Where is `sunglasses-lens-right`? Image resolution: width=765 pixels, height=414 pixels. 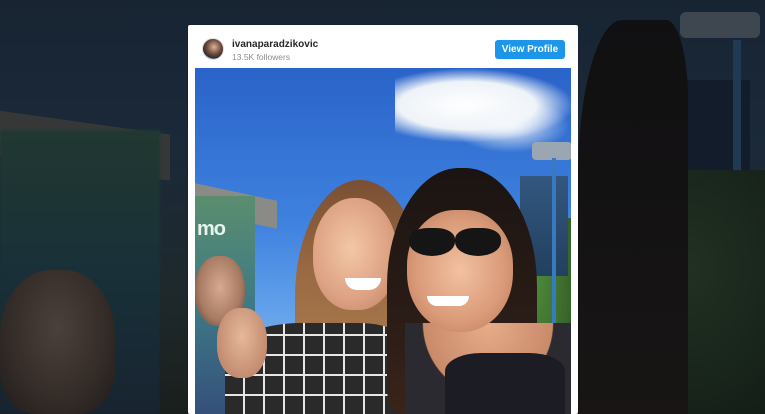
sunglasses-lens-right is located at coordinates (478, 242).